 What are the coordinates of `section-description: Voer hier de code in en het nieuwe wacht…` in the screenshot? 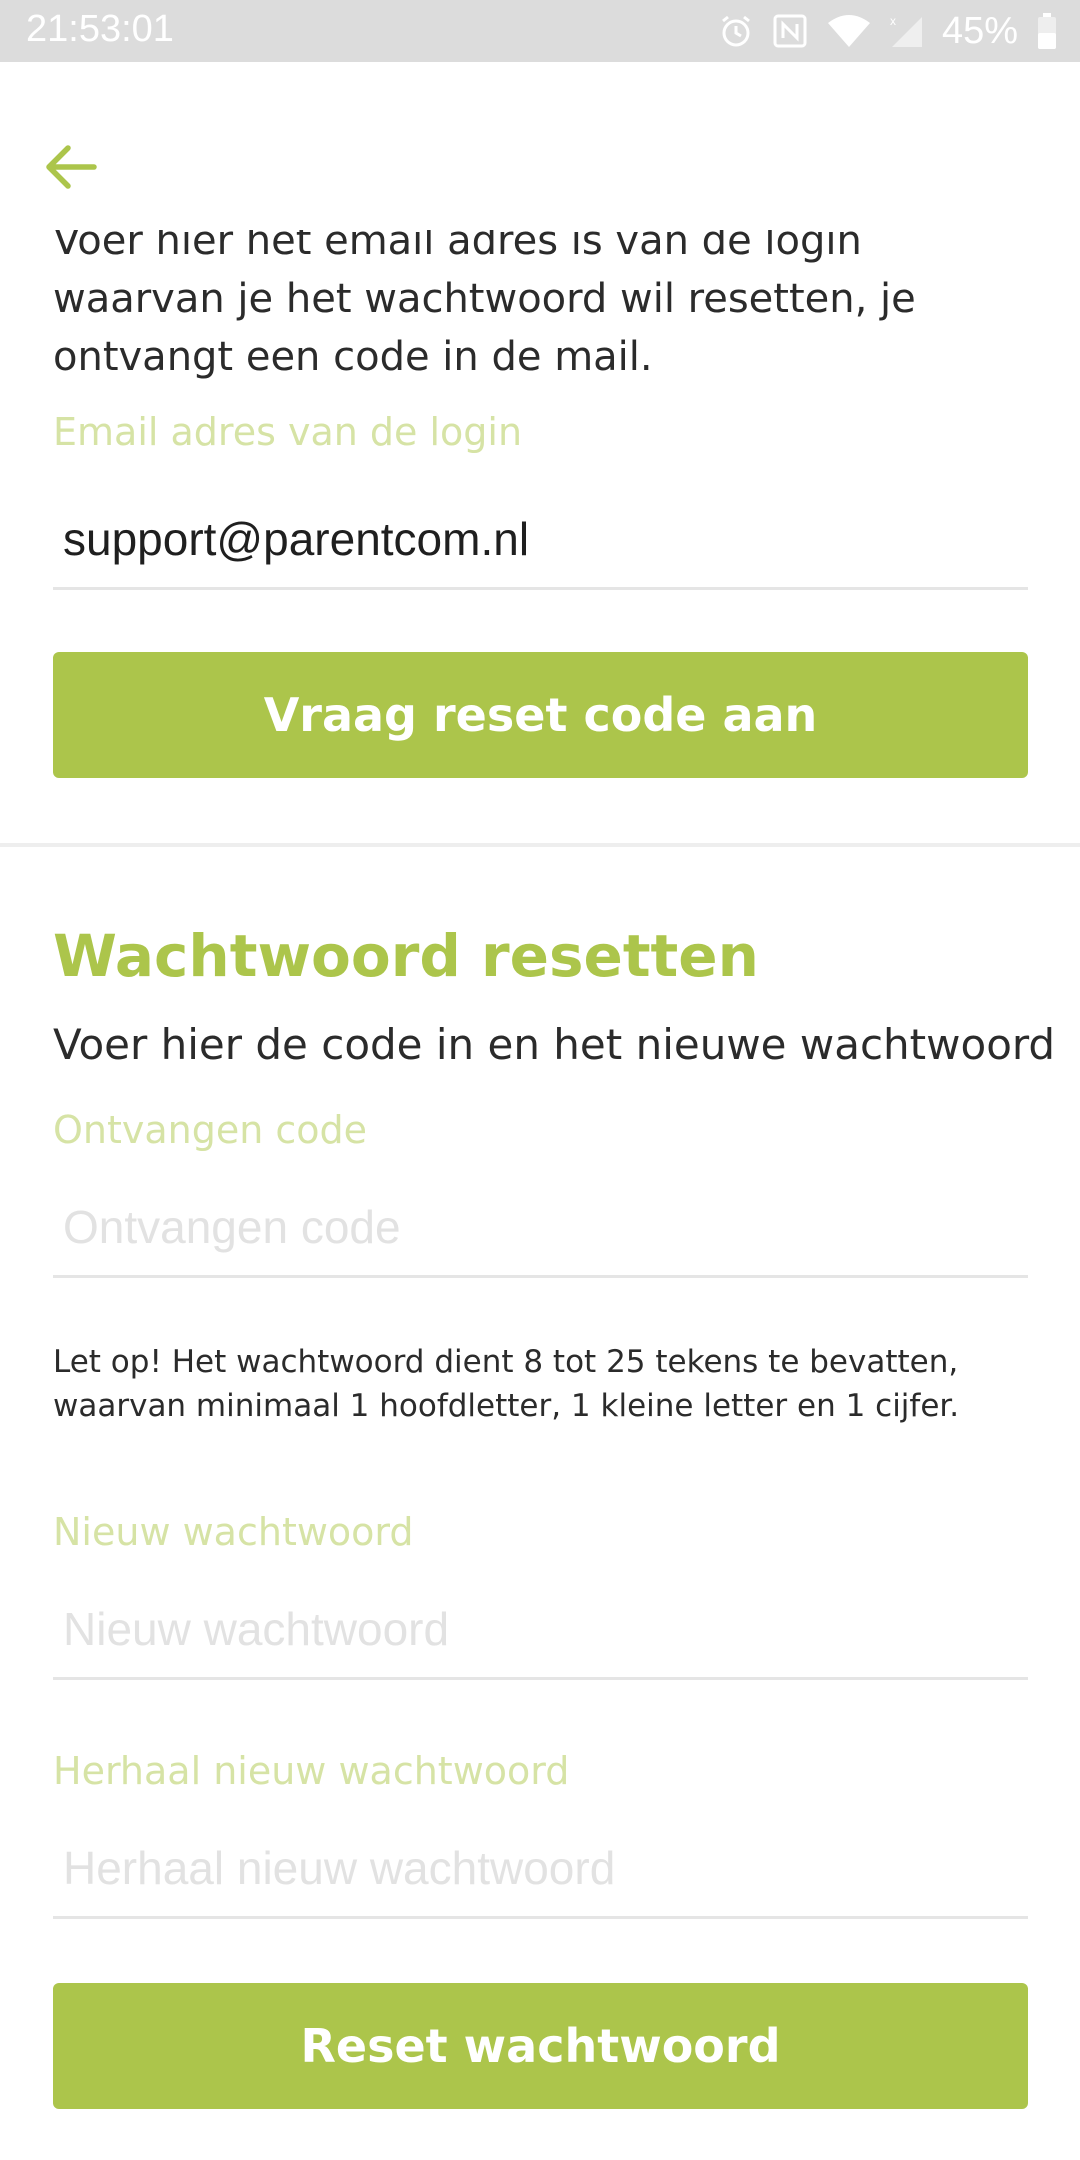 It's located at (554, 1044).